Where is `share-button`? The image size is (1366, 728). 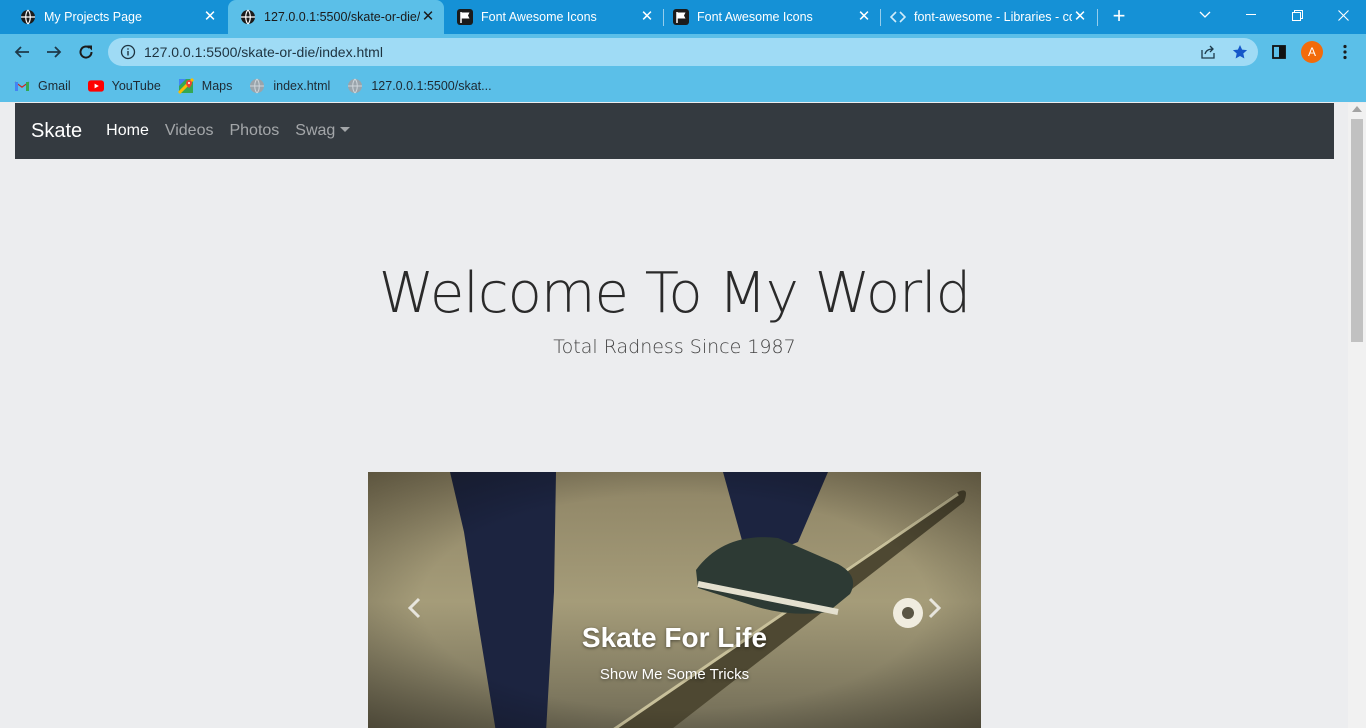 share-button is located at coordinates (1208, 52).